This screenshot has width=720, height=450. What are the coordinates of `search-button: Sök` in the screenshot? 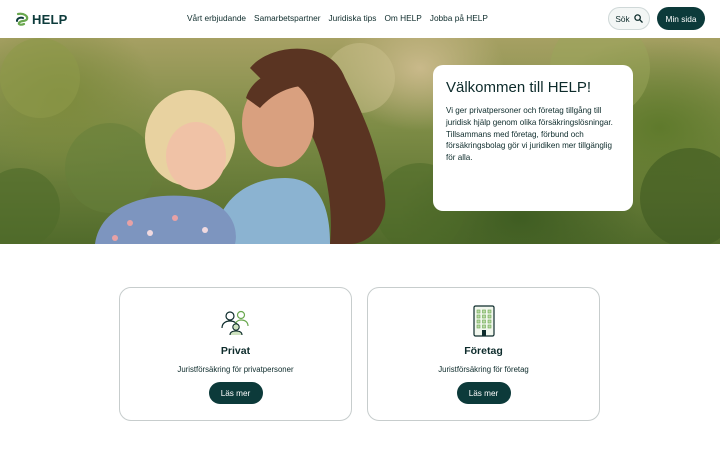 It's located at (629, 18).